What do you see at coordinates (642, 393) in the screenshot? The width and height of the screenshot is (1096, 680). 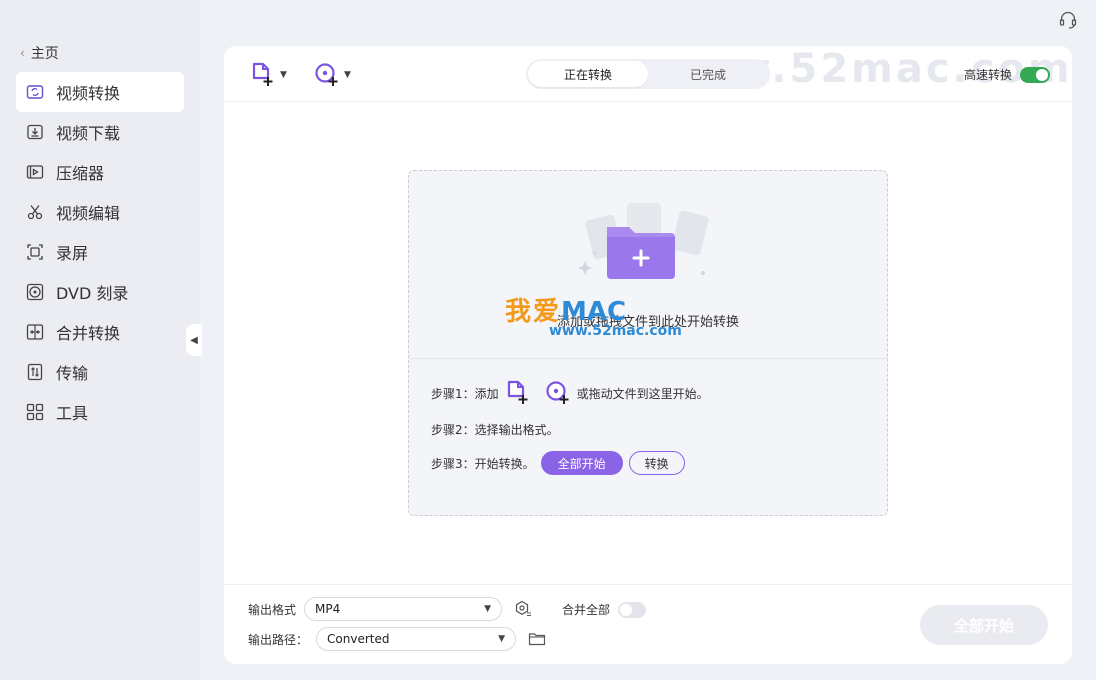 I see `step-1-suffix: 或拖动文件到这里开始。` at bounding box center [642, 393].